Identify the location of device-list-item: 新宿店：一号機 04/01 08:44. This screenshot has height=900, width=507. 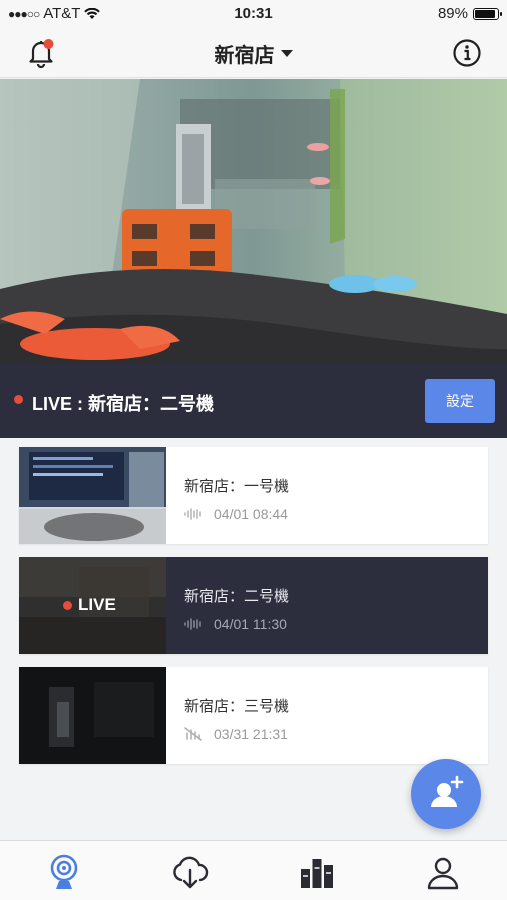
(253, 495).